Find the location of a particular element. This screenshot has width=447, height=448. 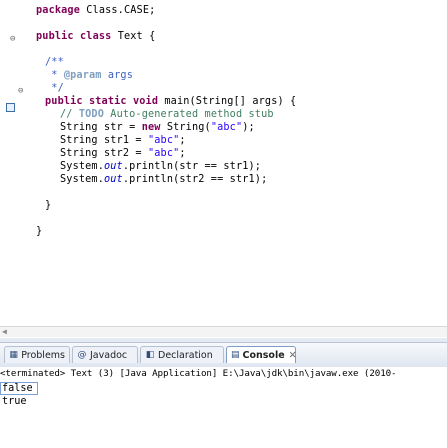

javadoc-close: */ is located at coordinates (54, 88).